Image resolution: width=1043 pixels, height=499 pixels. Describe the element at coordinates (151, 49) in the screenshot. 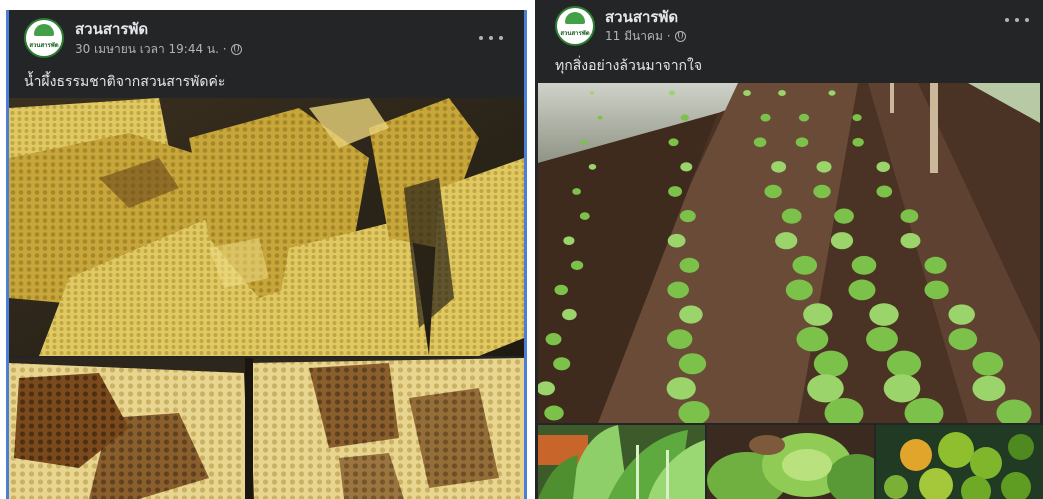

I see `post-date: 30 เมษายน เวลา 19:44 น. ·` at that location.